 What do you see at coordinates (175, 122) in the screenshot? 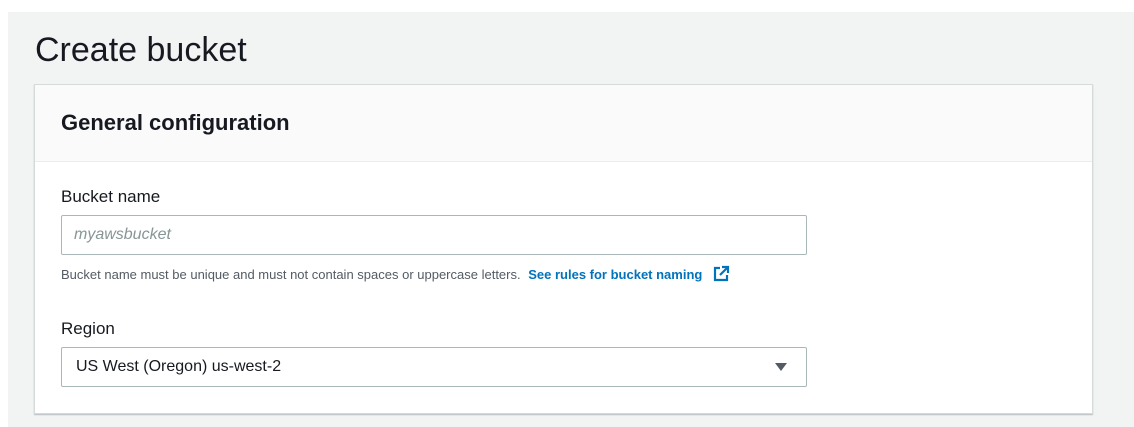
I see `panel-title: General configuration` at bounding box center [175, 122].